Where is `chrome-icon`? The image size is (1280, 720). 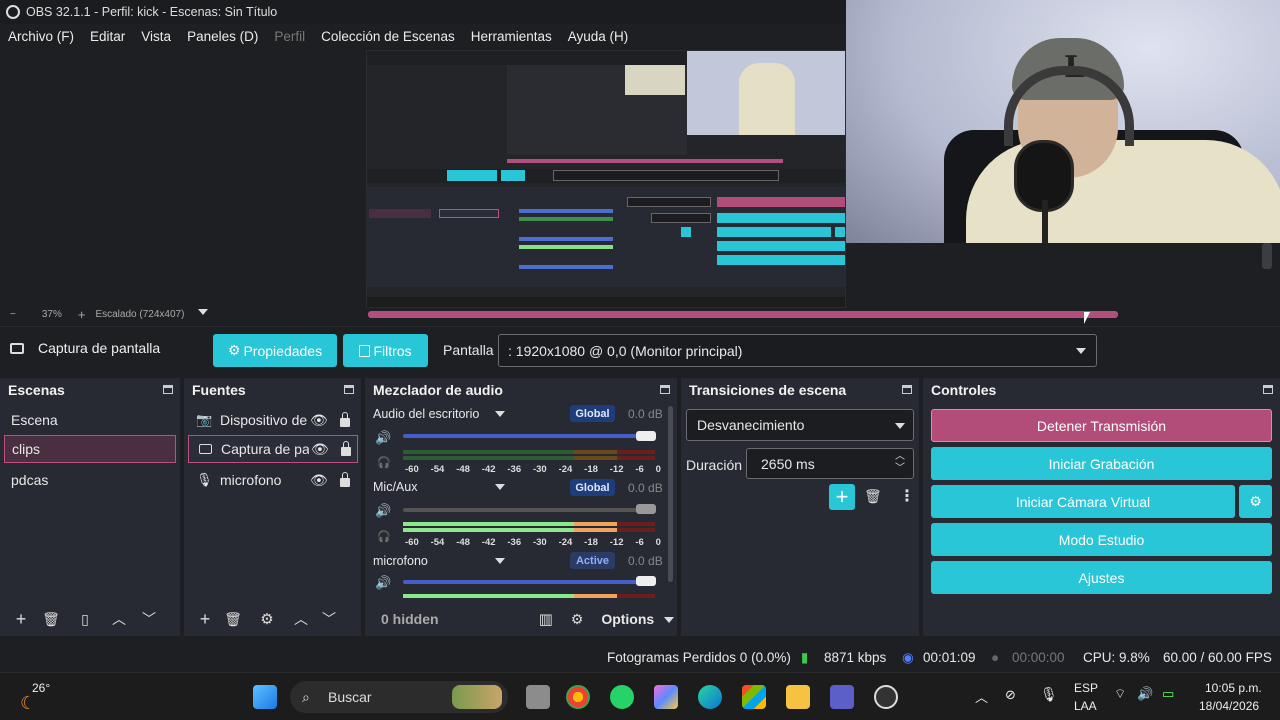
chrome-icon is located at coordinates (578, 697).